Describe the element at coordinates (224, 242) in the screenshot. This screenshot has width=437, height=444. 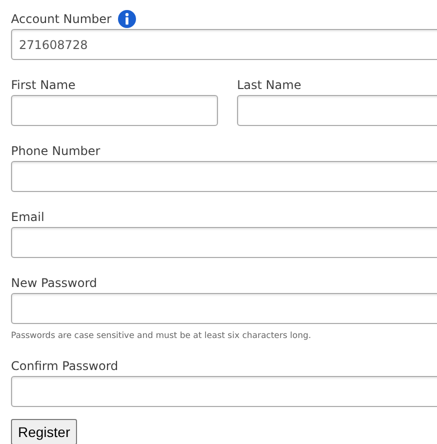
I see `email-field` at that location.